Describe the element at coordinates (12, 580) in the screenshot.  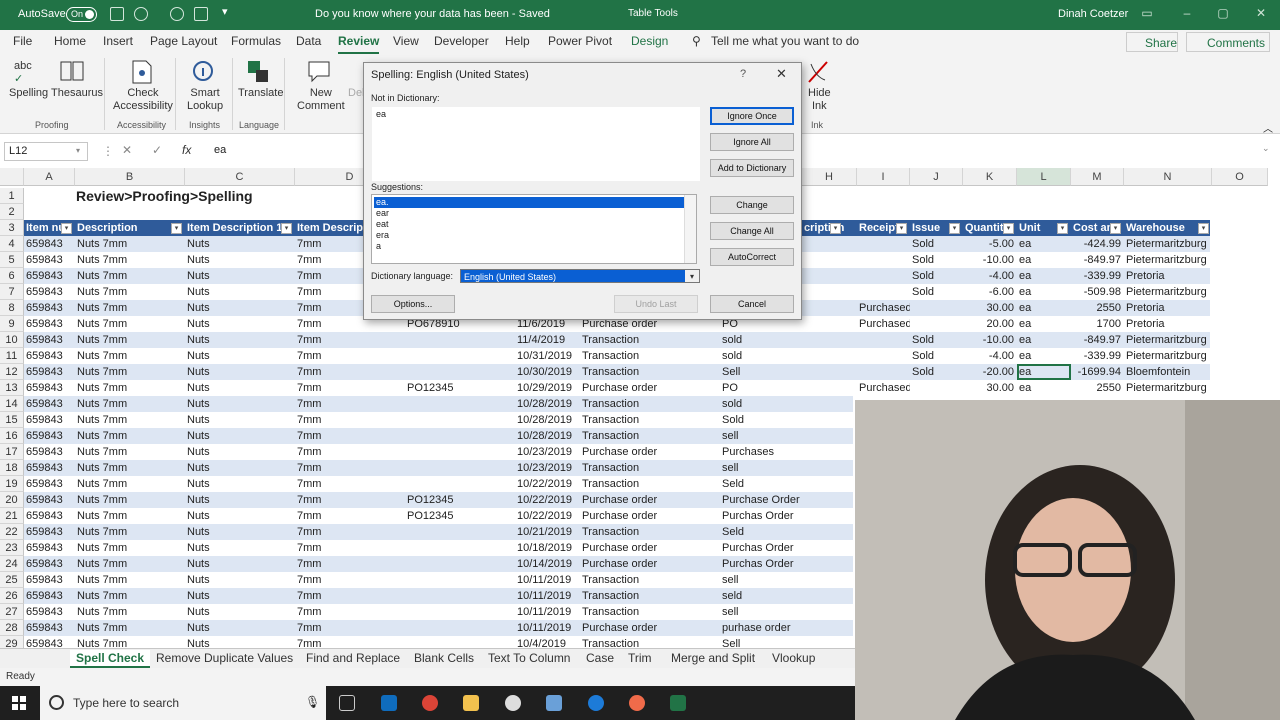
I see `row-header: 25` at that location.